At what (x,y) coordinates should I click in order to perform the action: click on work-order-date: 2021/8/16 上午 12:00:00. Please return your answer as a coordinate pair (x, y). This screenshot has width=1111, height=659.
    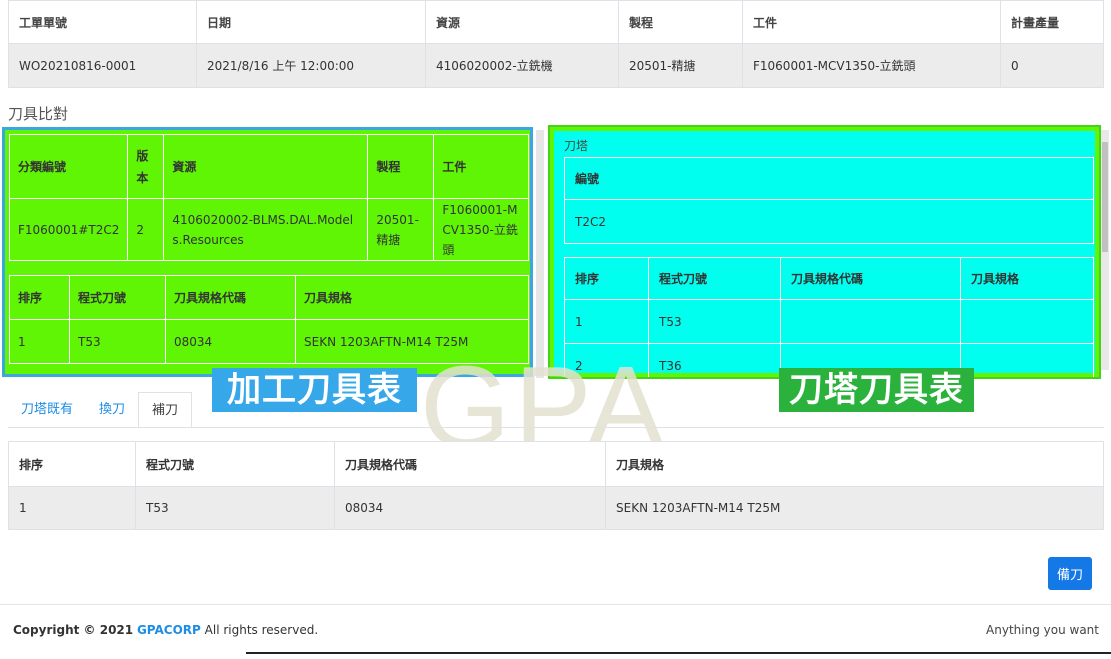
    Looking at the image, I should click on (311, 65).